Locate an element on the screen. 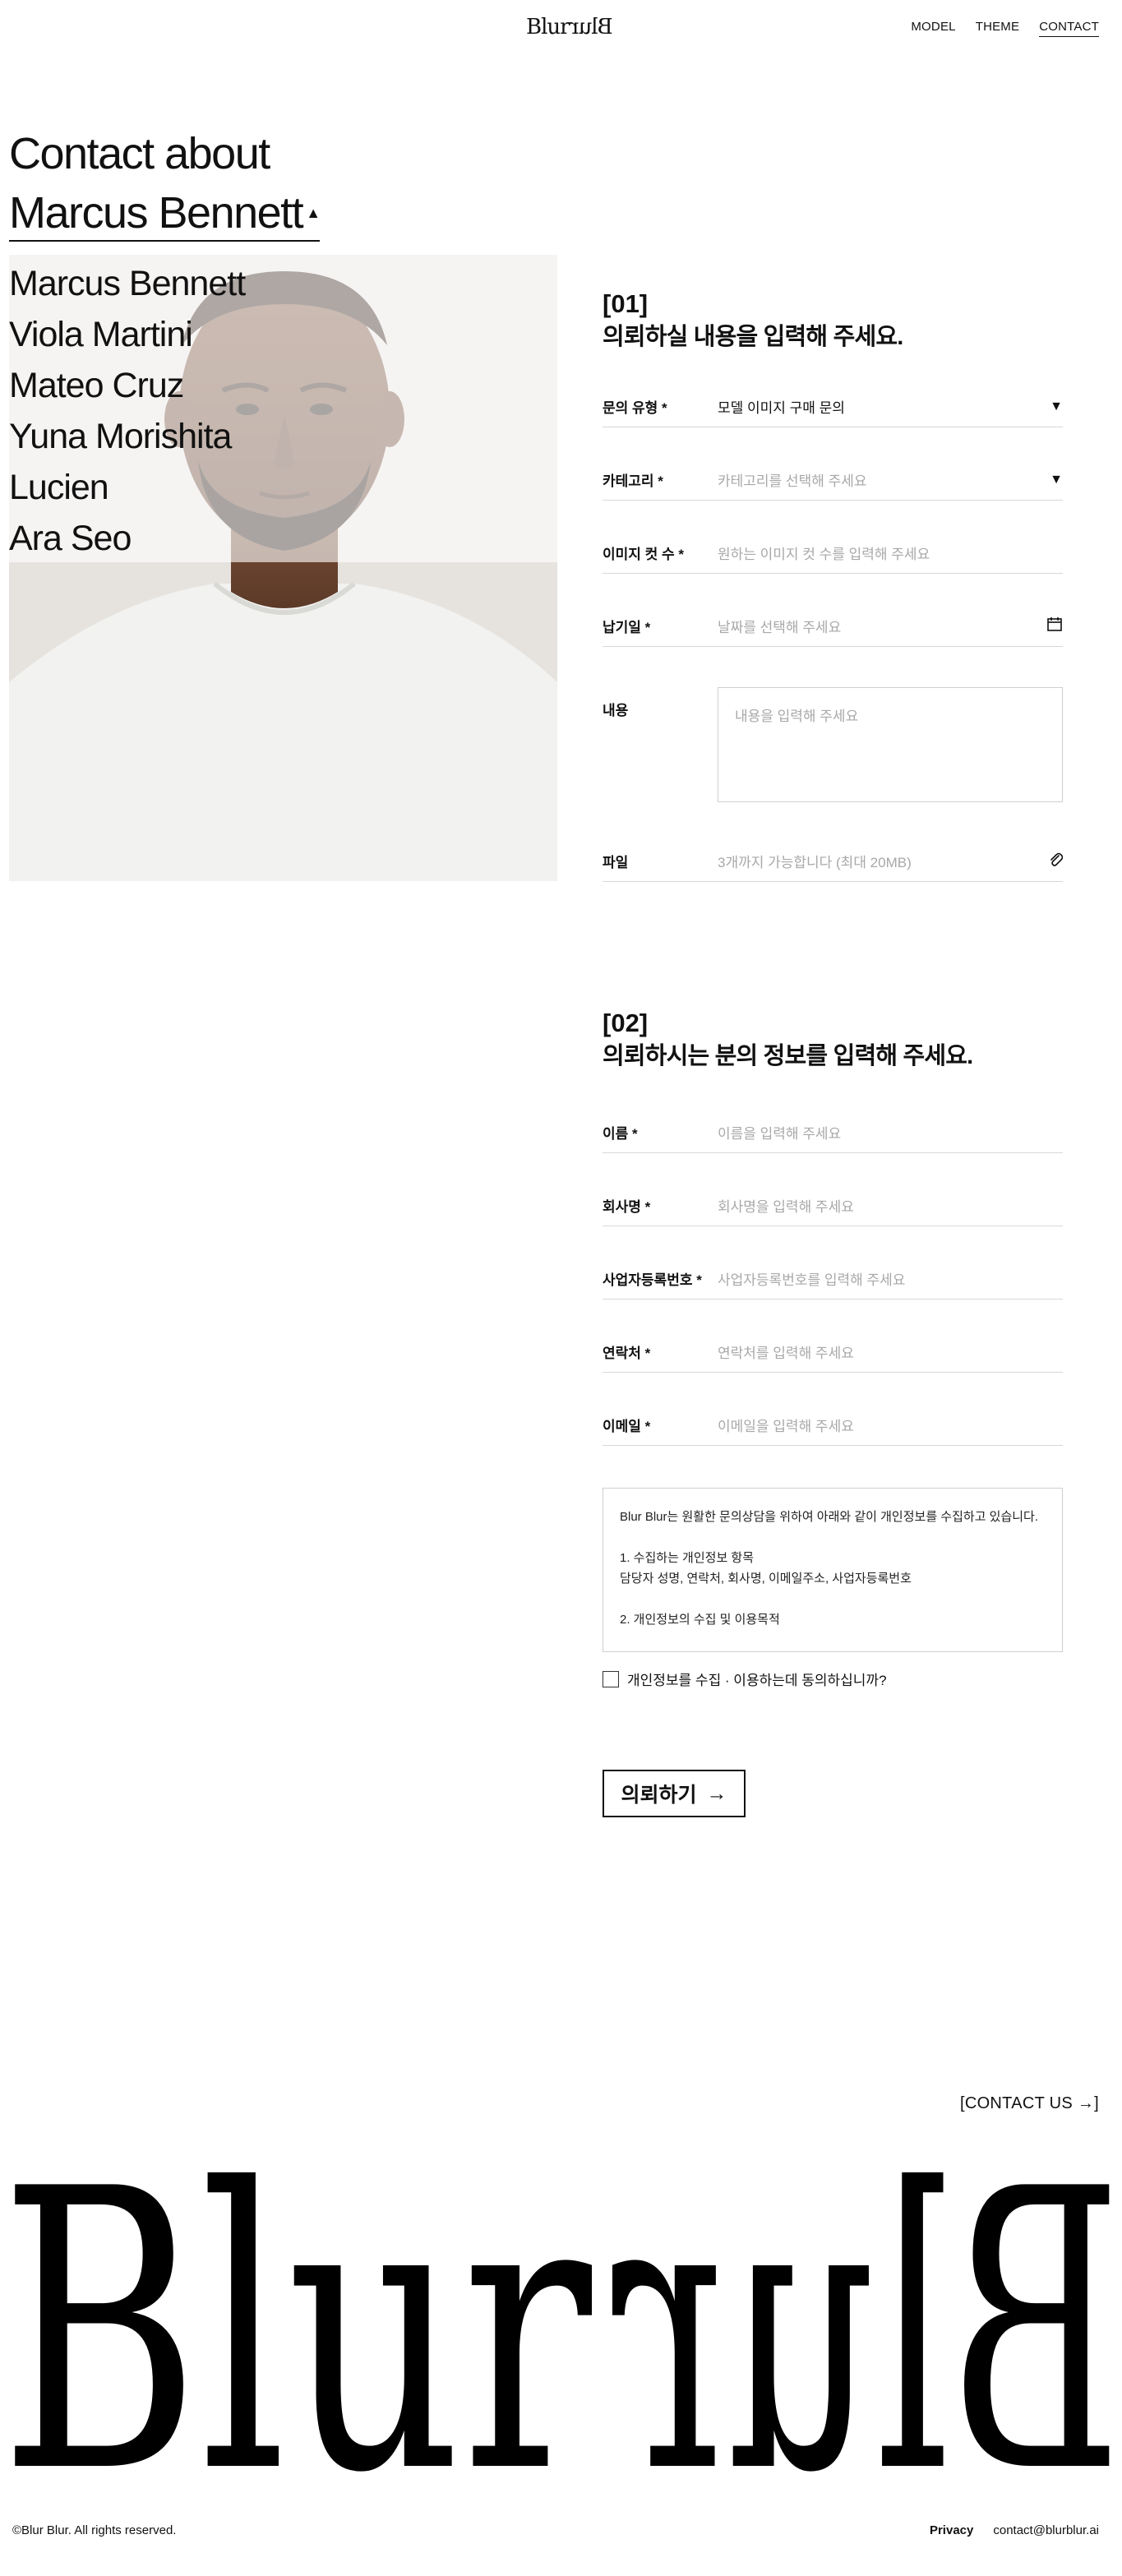 This screenshot has width=1122, height=2576. footer-logo: Blur Blur is located at coordinates (561, 2301).